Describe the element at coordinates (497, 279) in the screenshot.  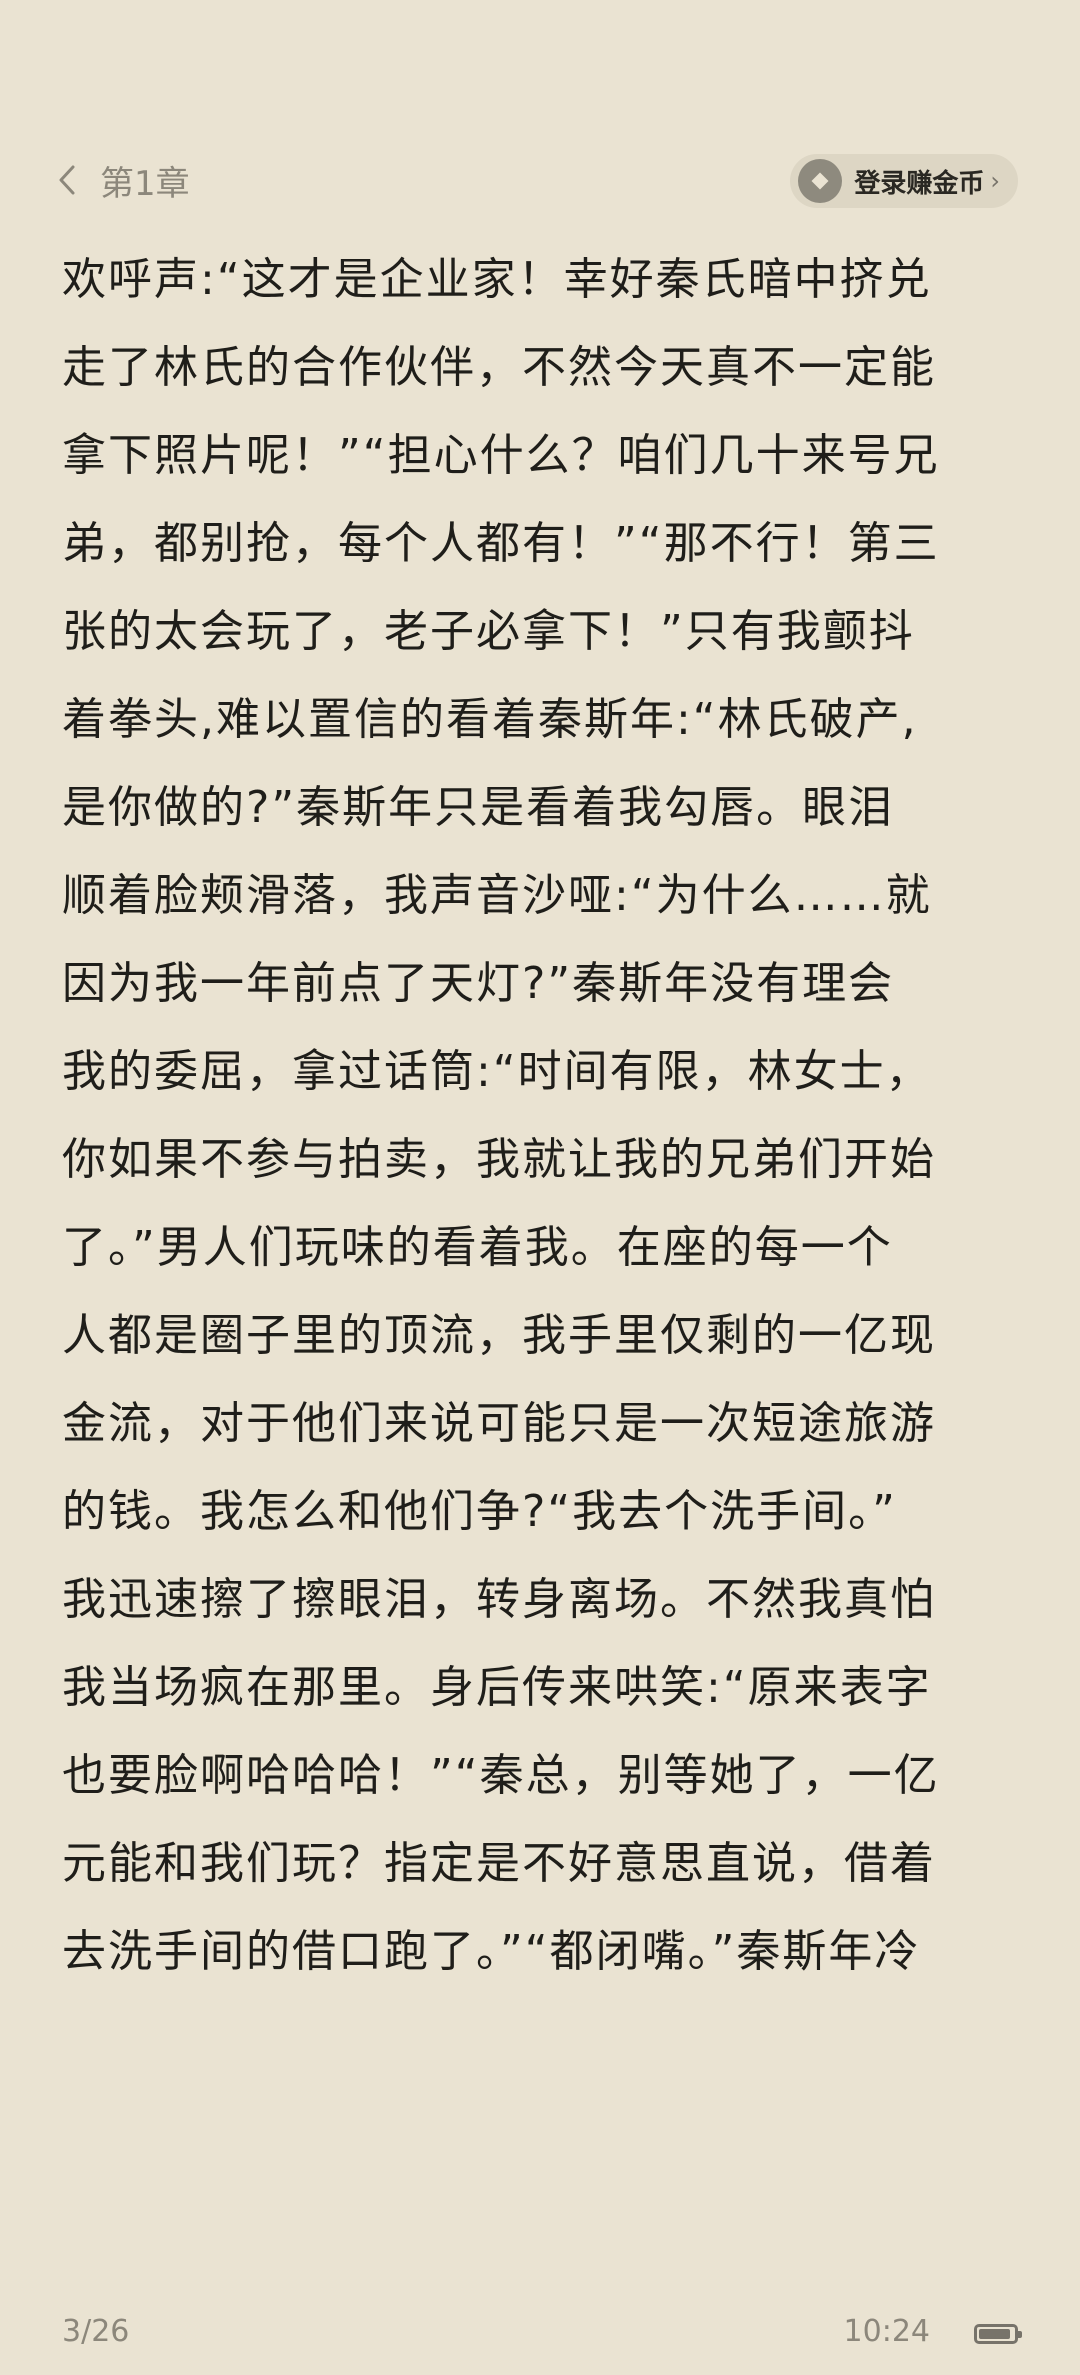
I see `text-line: 欢呼声:“这才是企业家！幸好秦氏暗中挤兑` at that location.